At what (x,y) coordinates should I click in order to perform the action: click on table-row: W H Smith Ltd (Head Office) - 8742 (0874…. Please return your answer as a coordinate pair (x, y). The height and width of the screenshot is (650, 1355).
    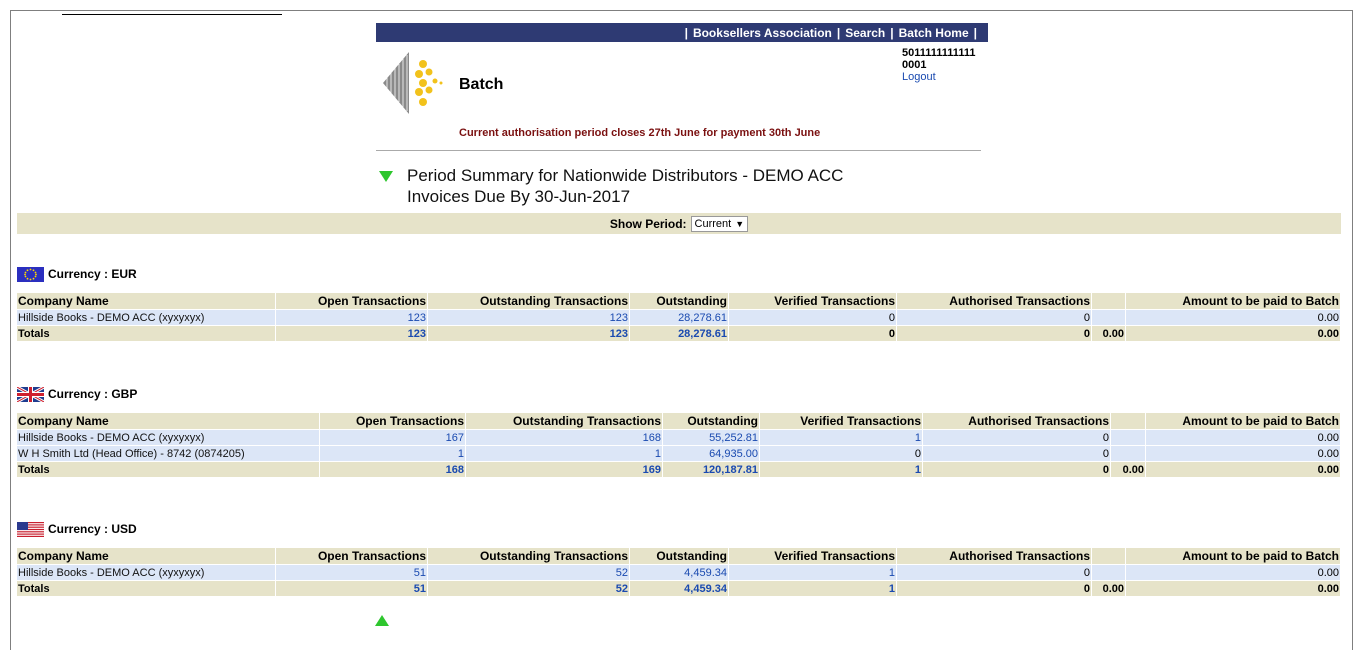
    Looking at the image, I should click on (678, 453).